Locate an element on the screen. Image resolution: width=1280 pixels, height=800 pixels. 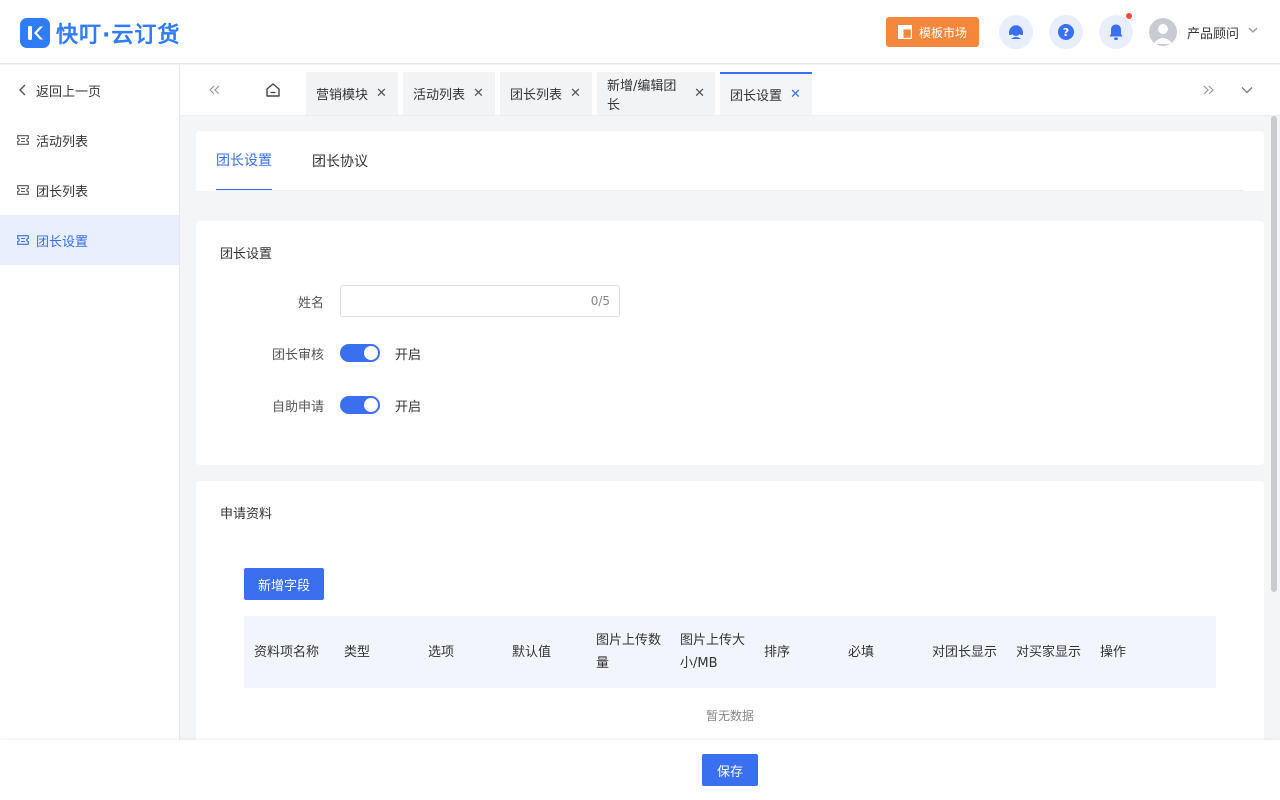
tabs-menu-button is located at coordinates (1247, 90).